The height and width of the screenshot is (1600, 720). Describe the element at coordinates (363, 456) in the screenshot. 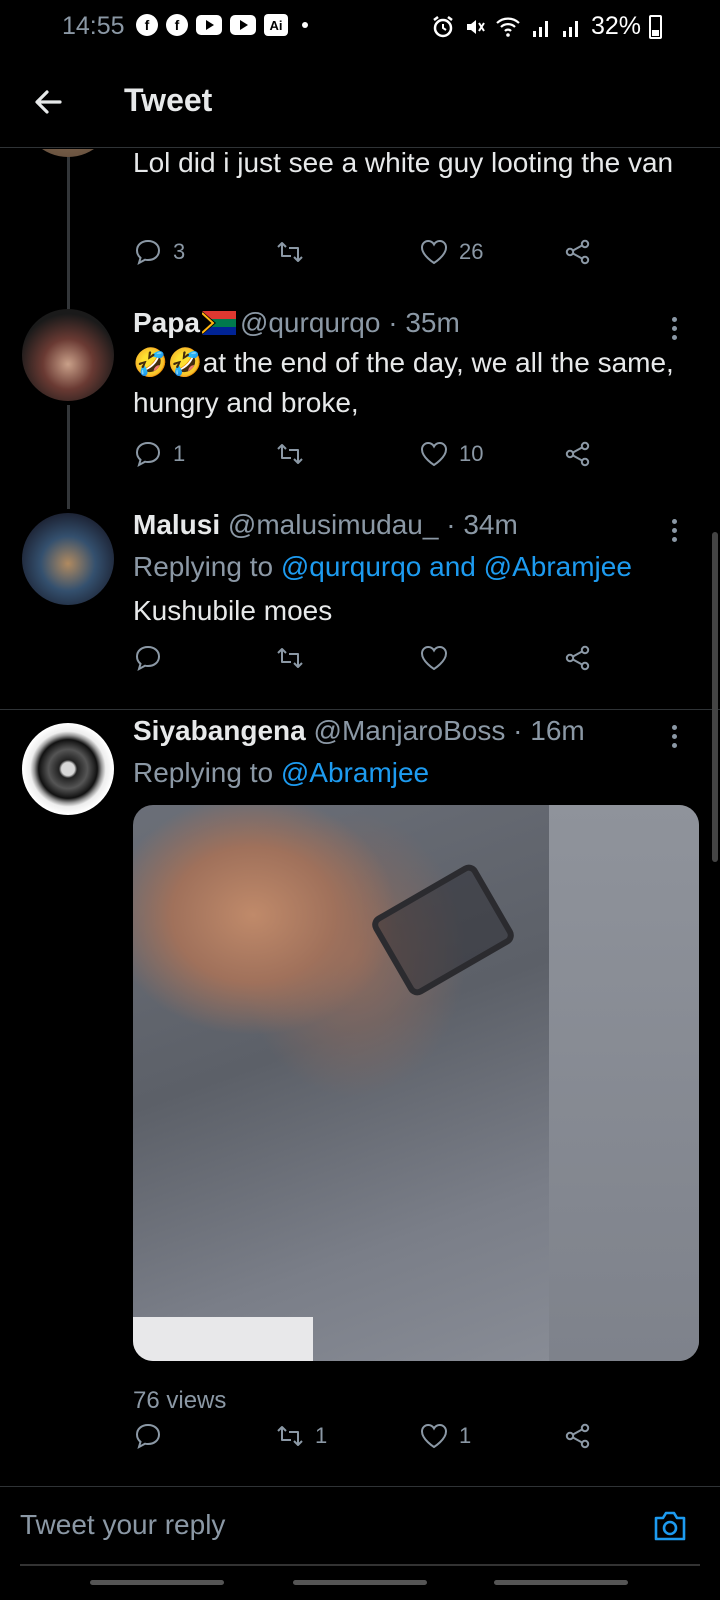

I see `tweet-actions: 1 10` at that location.